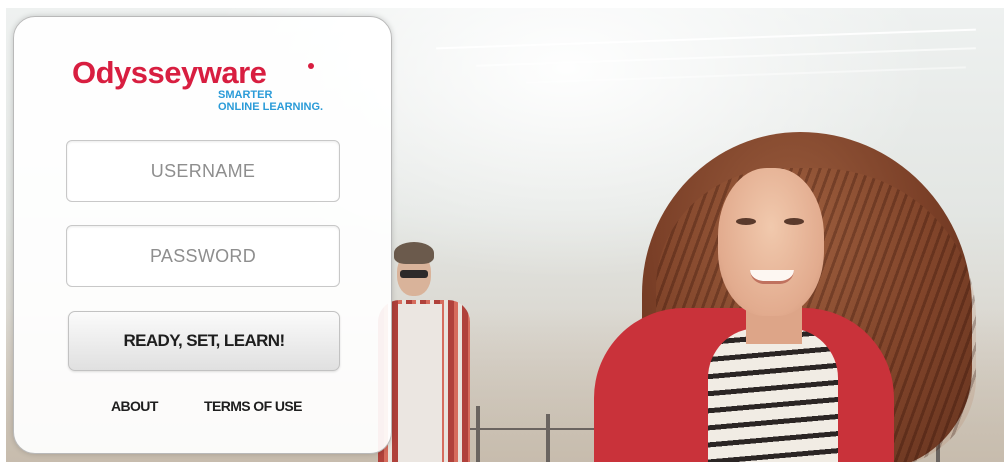 This screenshot has width=1006, height=462. What do you see at coordinates (773, 395) in the screenshot?
I see `girl-striped-shirt` at bounding box center [773, 395].